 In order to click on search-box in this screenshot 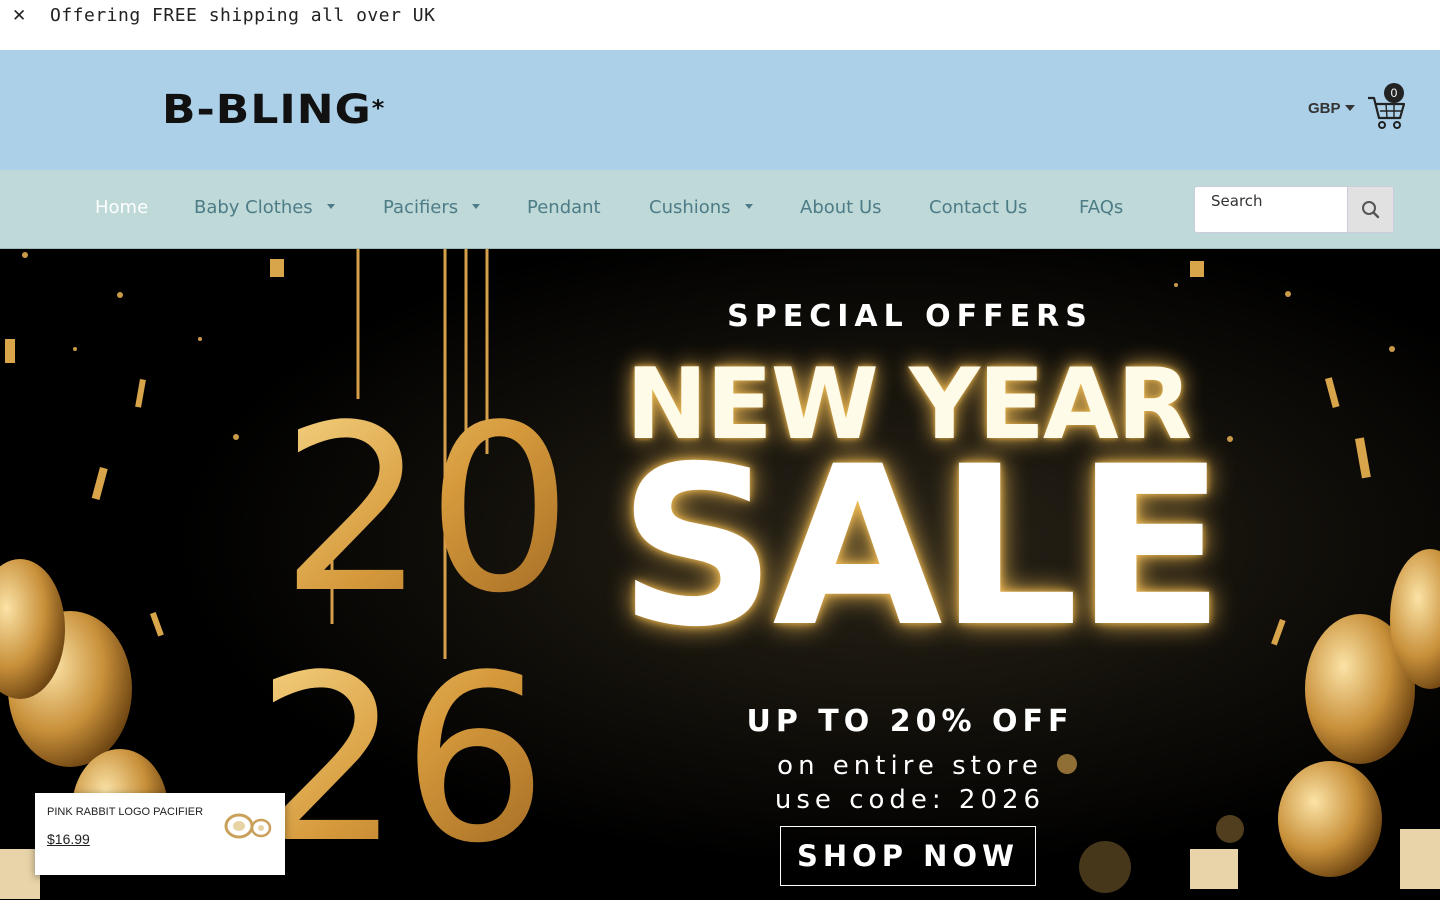, I will do `click(1294, 209)`.